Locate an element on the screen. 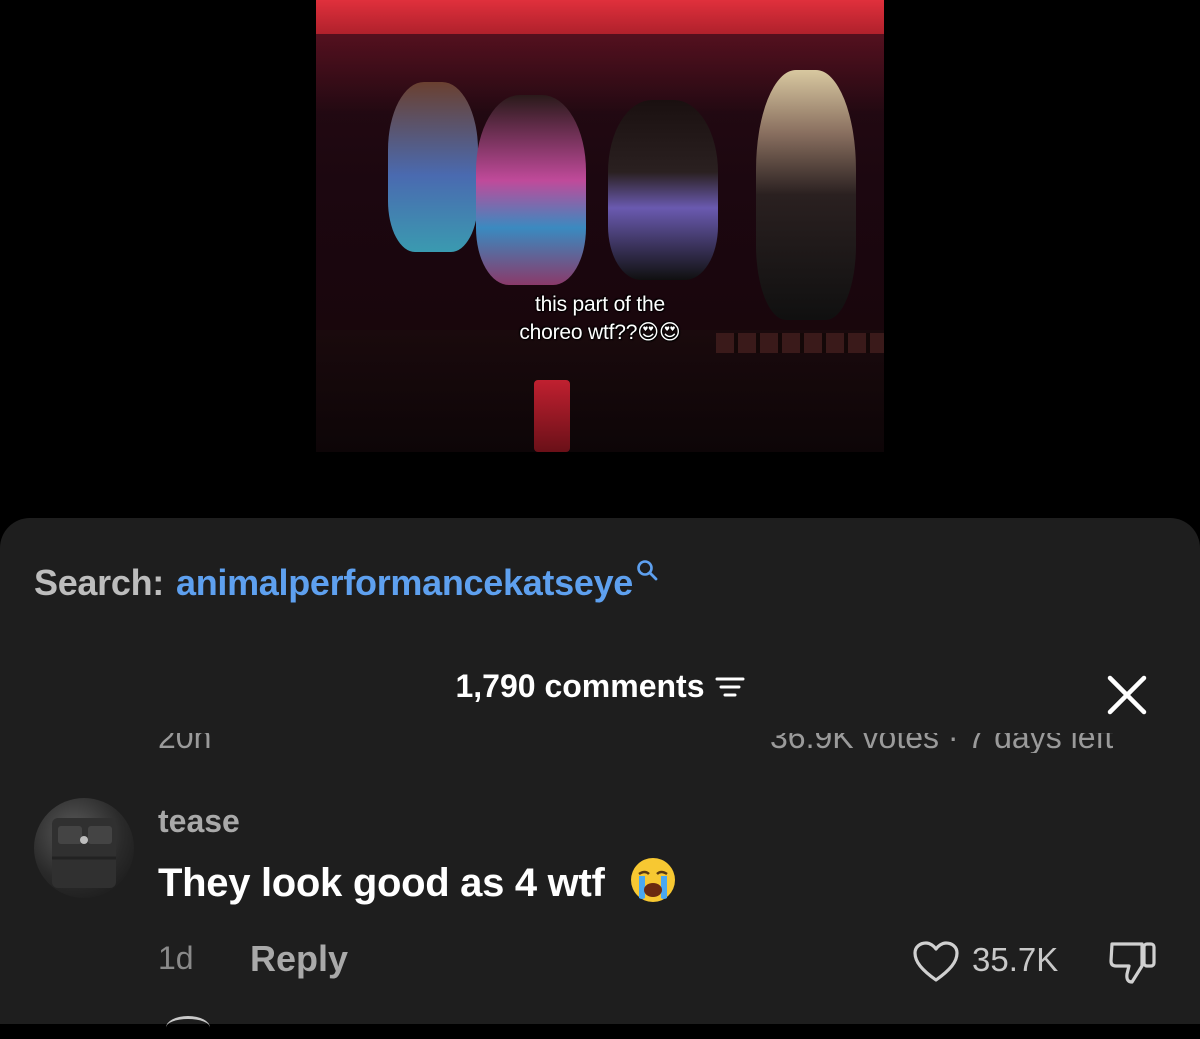 The image size is (1200, 1039). stage-light is located at coordinates (600, 17).